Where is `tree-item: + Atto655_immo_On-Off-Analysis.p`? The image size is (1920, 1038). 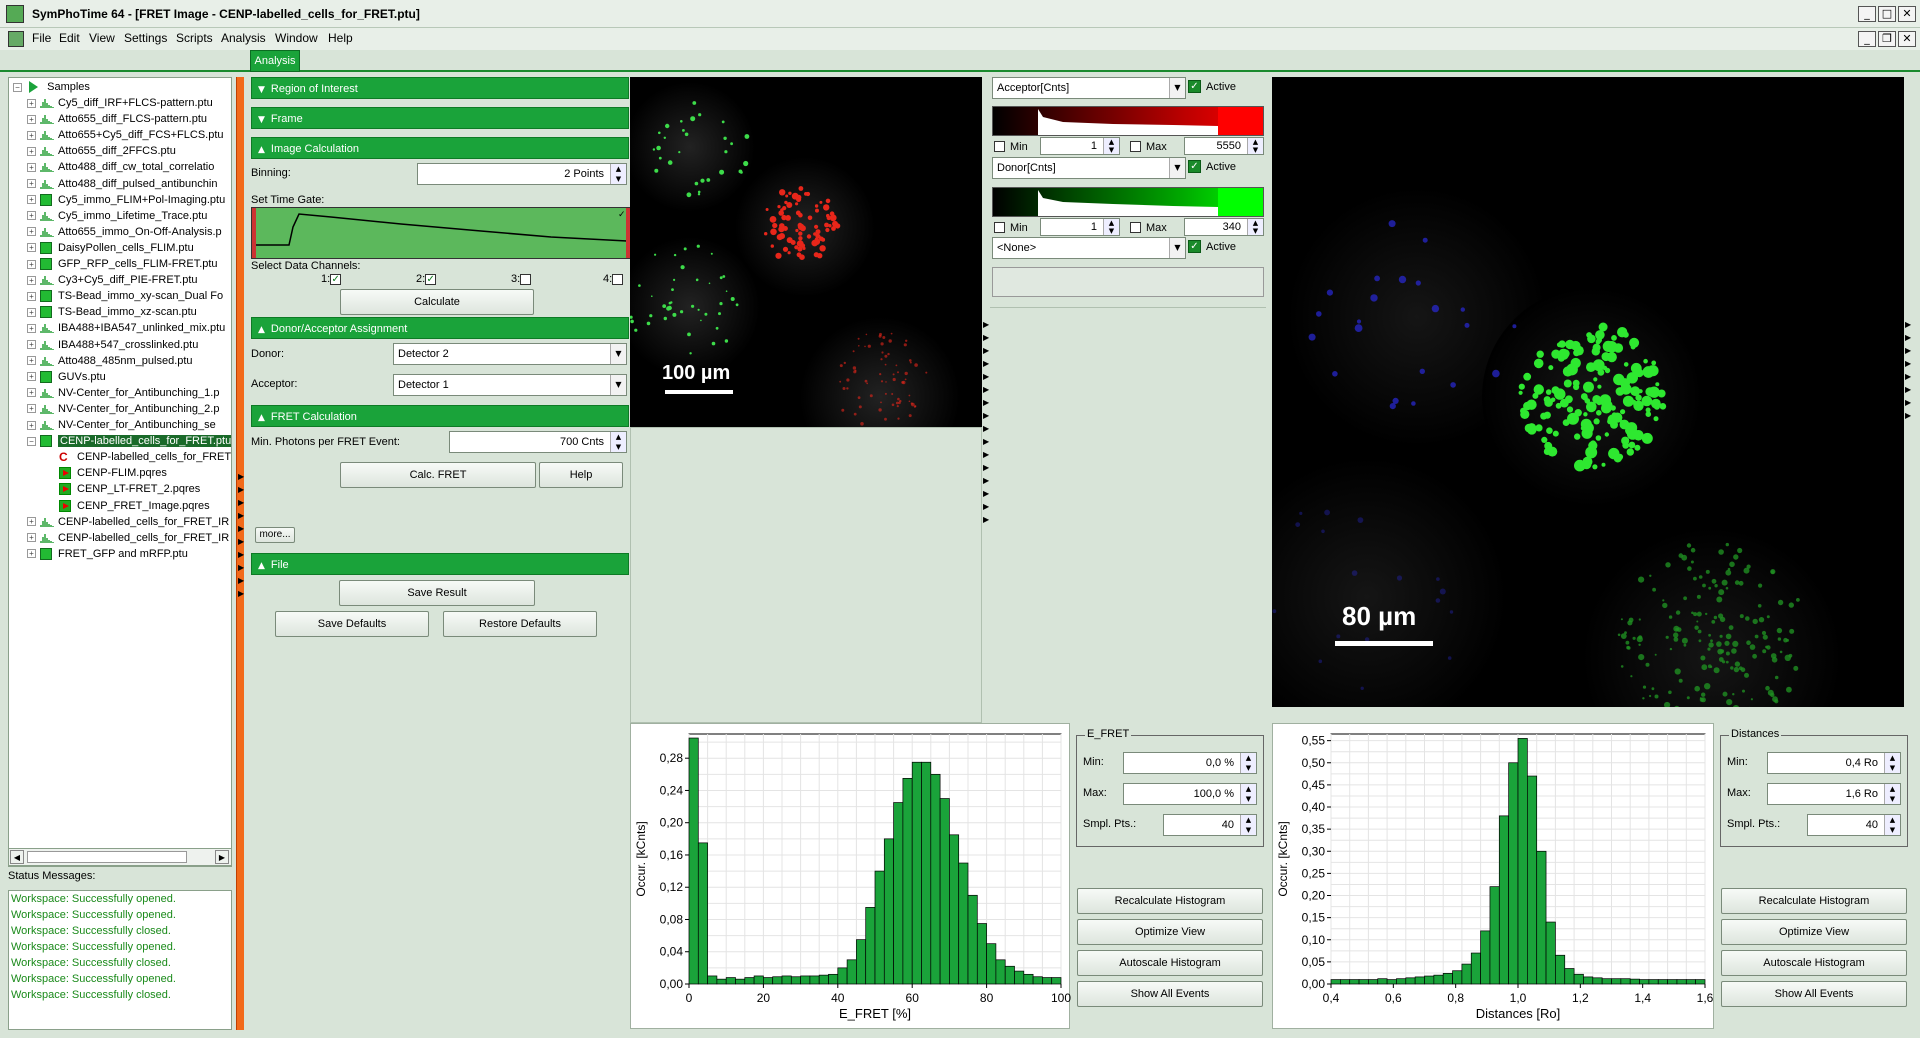 tree-item: + Atto655_immo_On-Off-Analysis.p is located at coordinates (124, 232).